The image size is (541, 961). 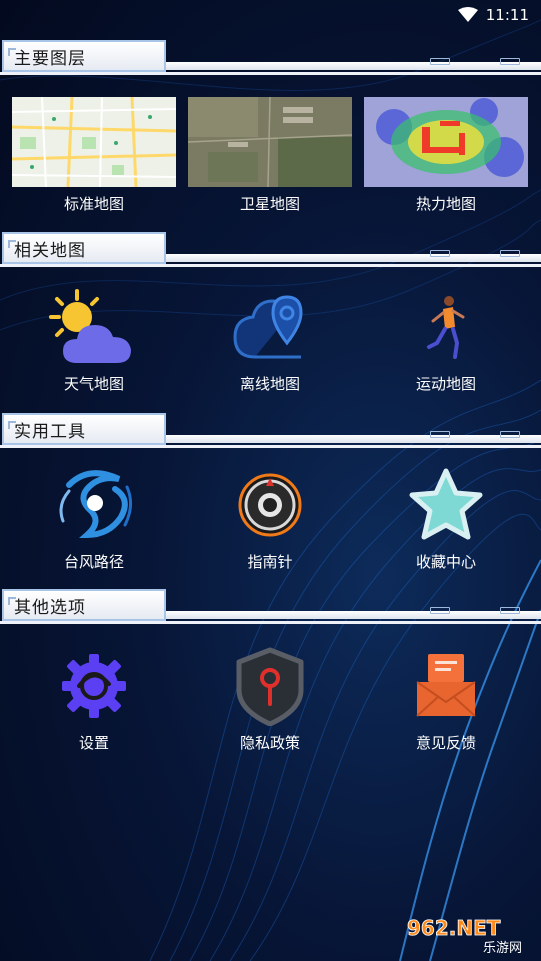 I want to click on section-header-related: 相关地图, so click(x=270, y=249).